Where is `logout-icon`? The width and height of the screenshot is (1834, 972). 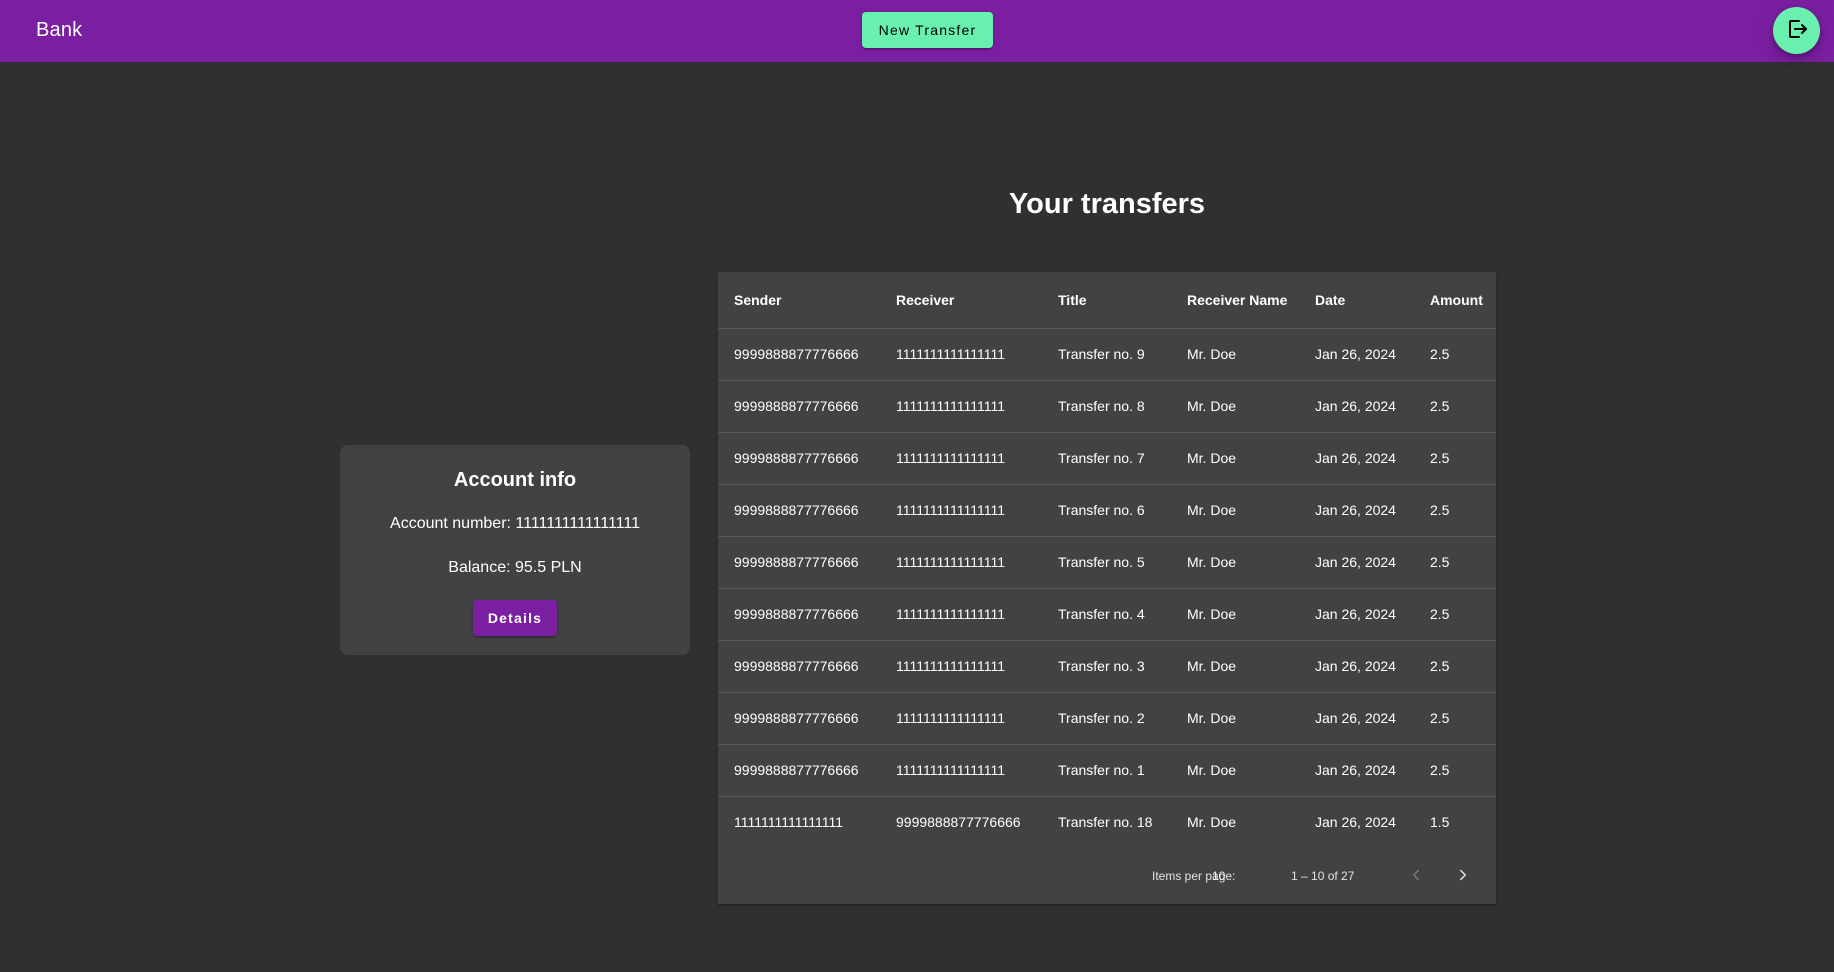 logout-icon is located at coordinates (1797, 30).